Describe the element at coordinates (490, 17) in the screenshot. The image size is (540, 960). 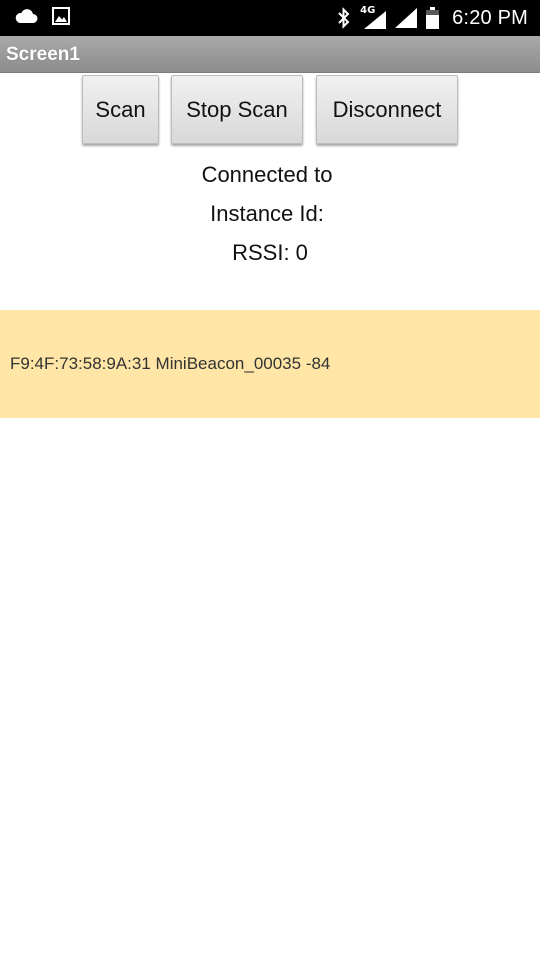
I see `status-clock: 6:20 PM` at that location.